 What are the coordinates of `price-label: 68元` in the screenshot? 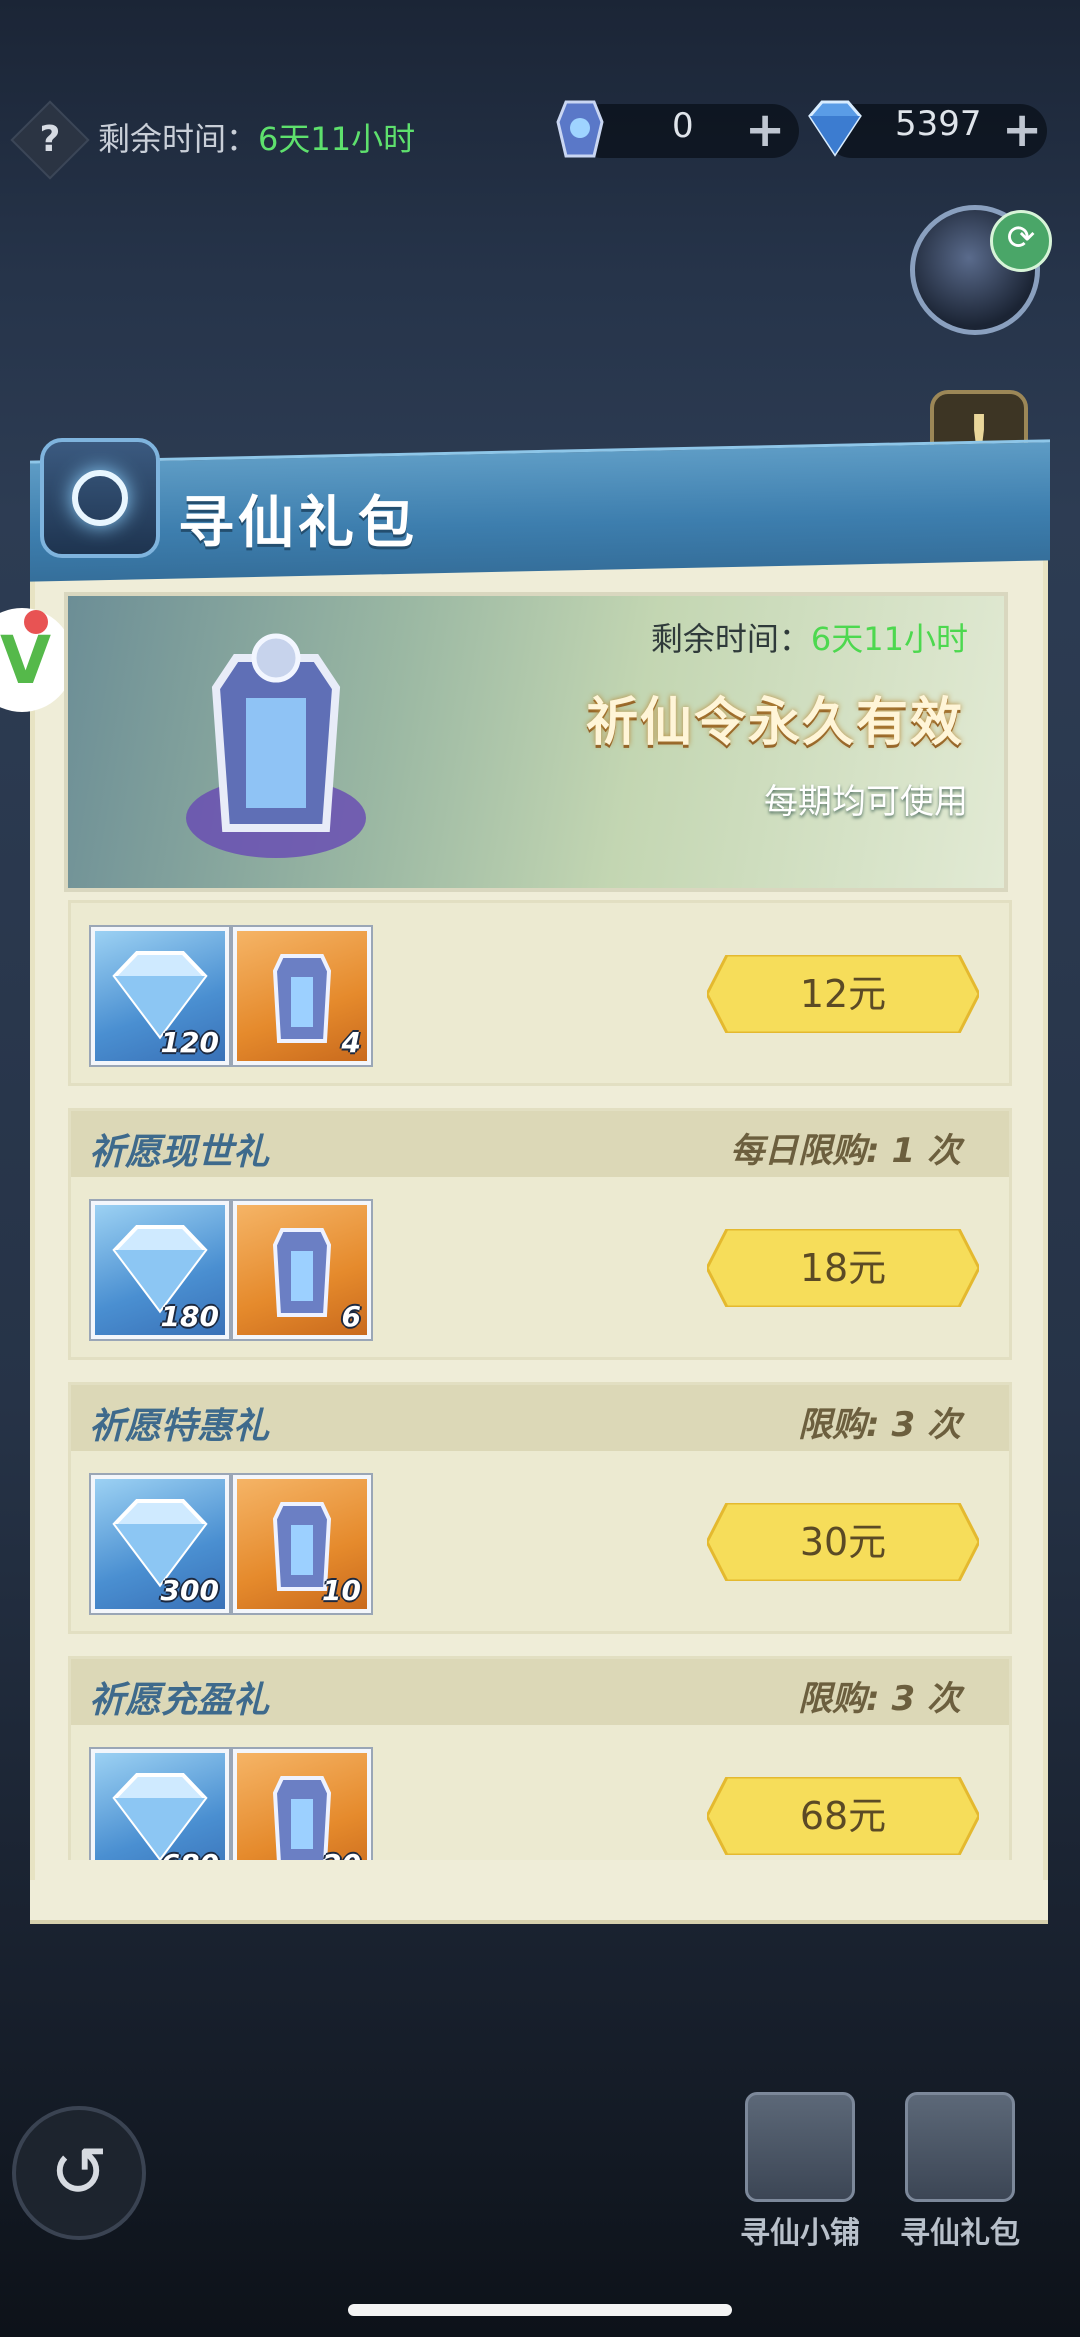 It's located at (843, 1816).